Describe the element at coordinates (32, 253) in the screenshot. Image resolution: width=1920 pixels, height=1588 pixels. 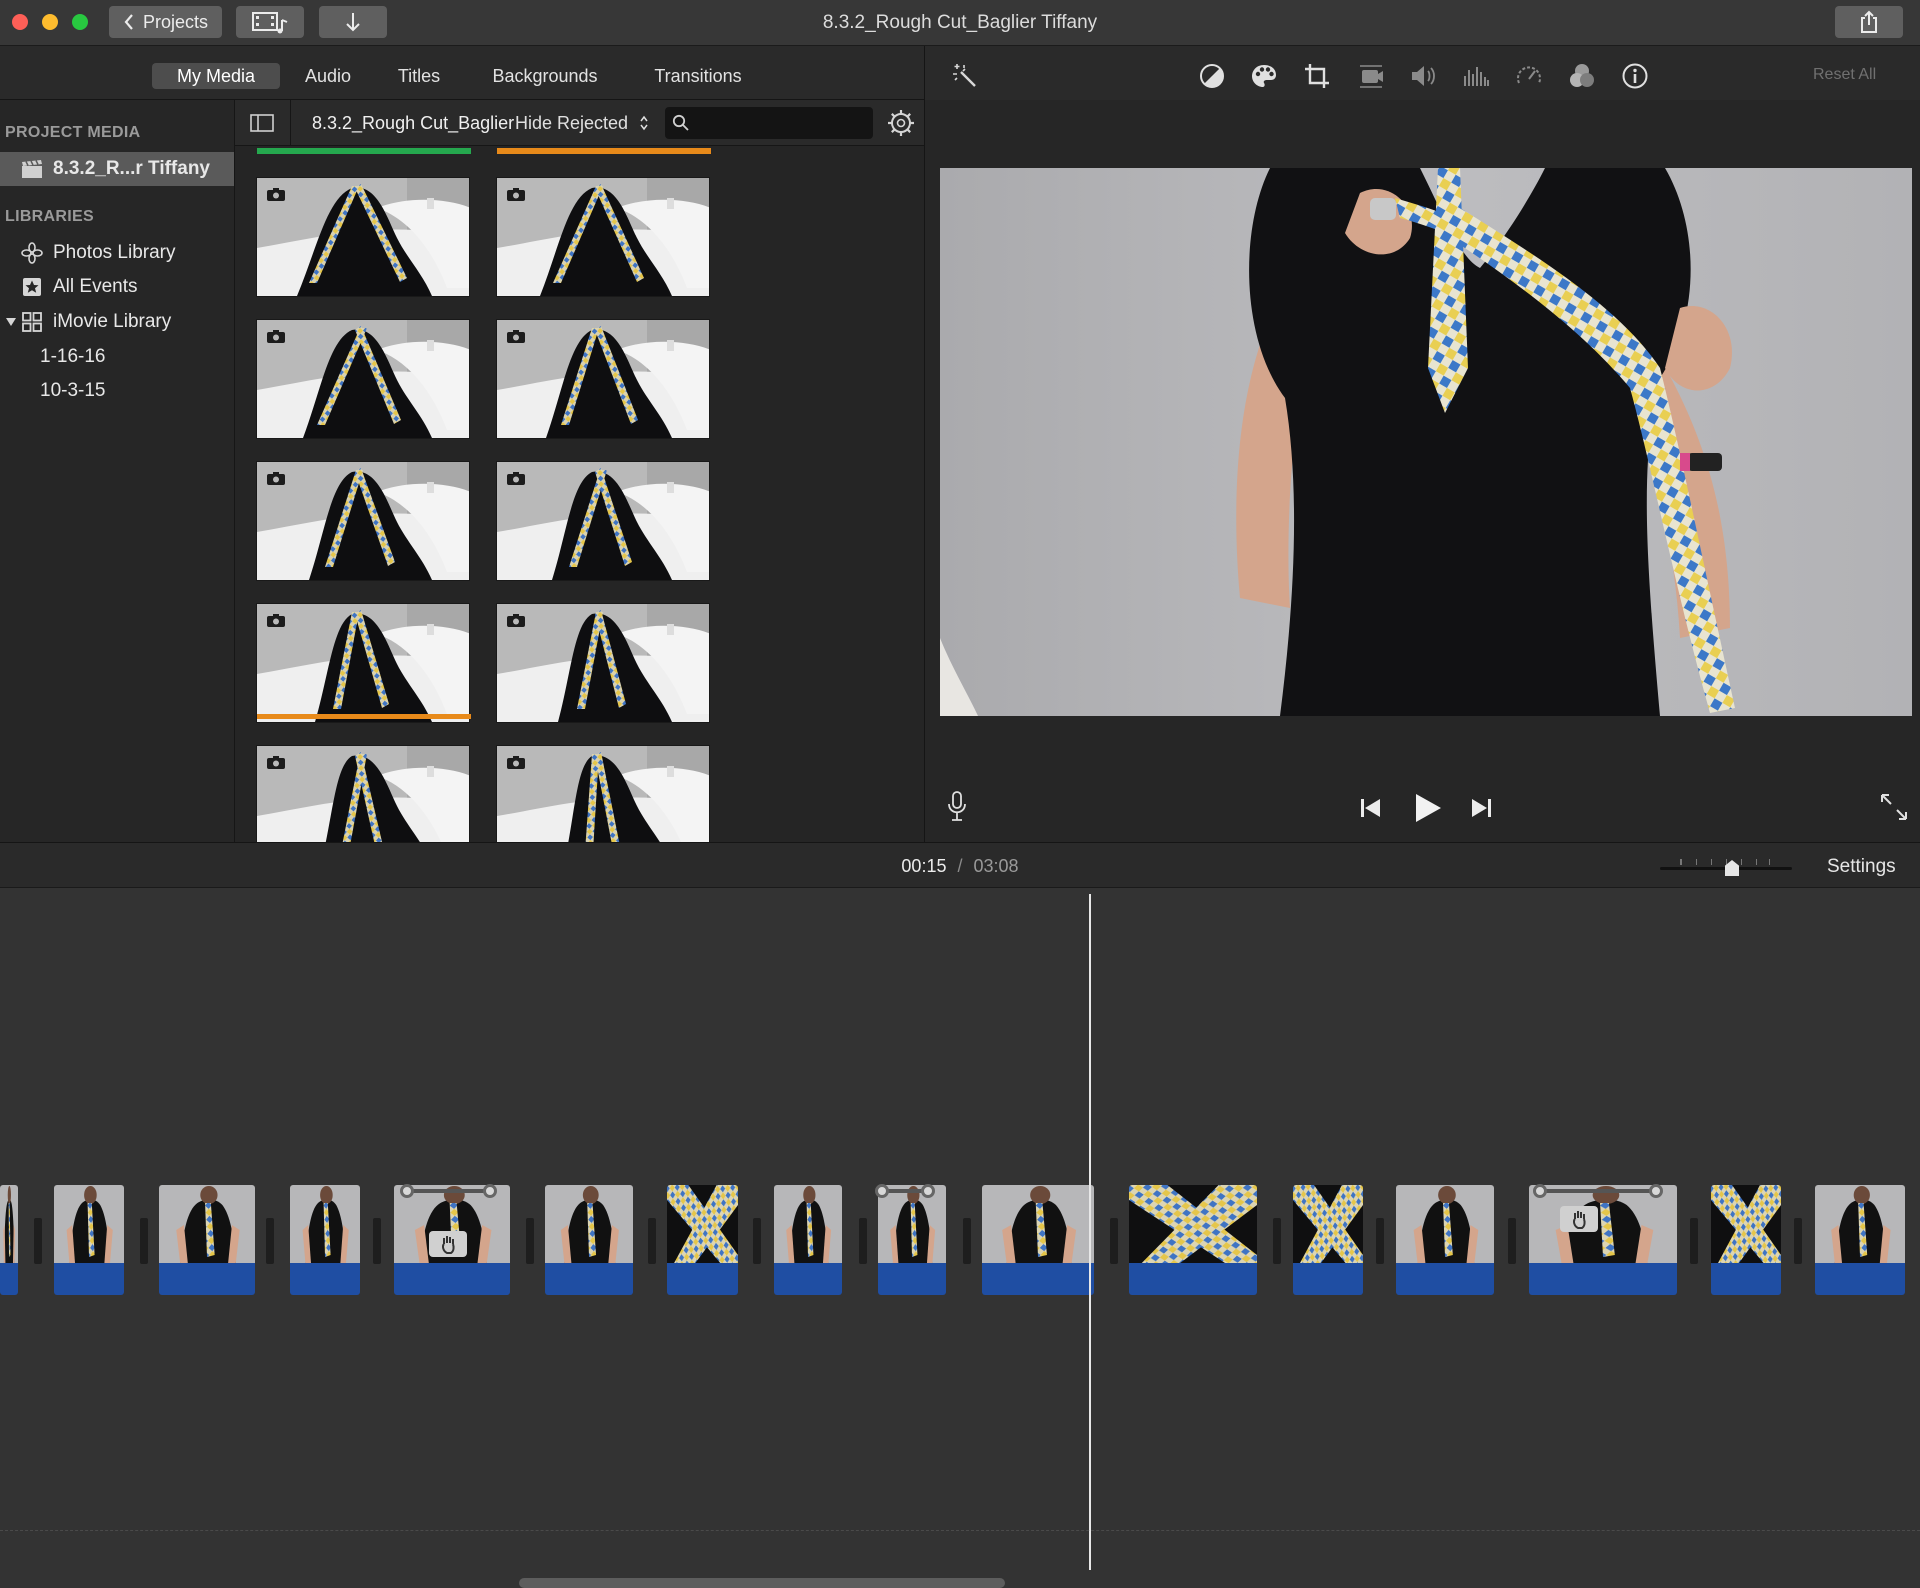
I see `photos-flower-icon` at that location.